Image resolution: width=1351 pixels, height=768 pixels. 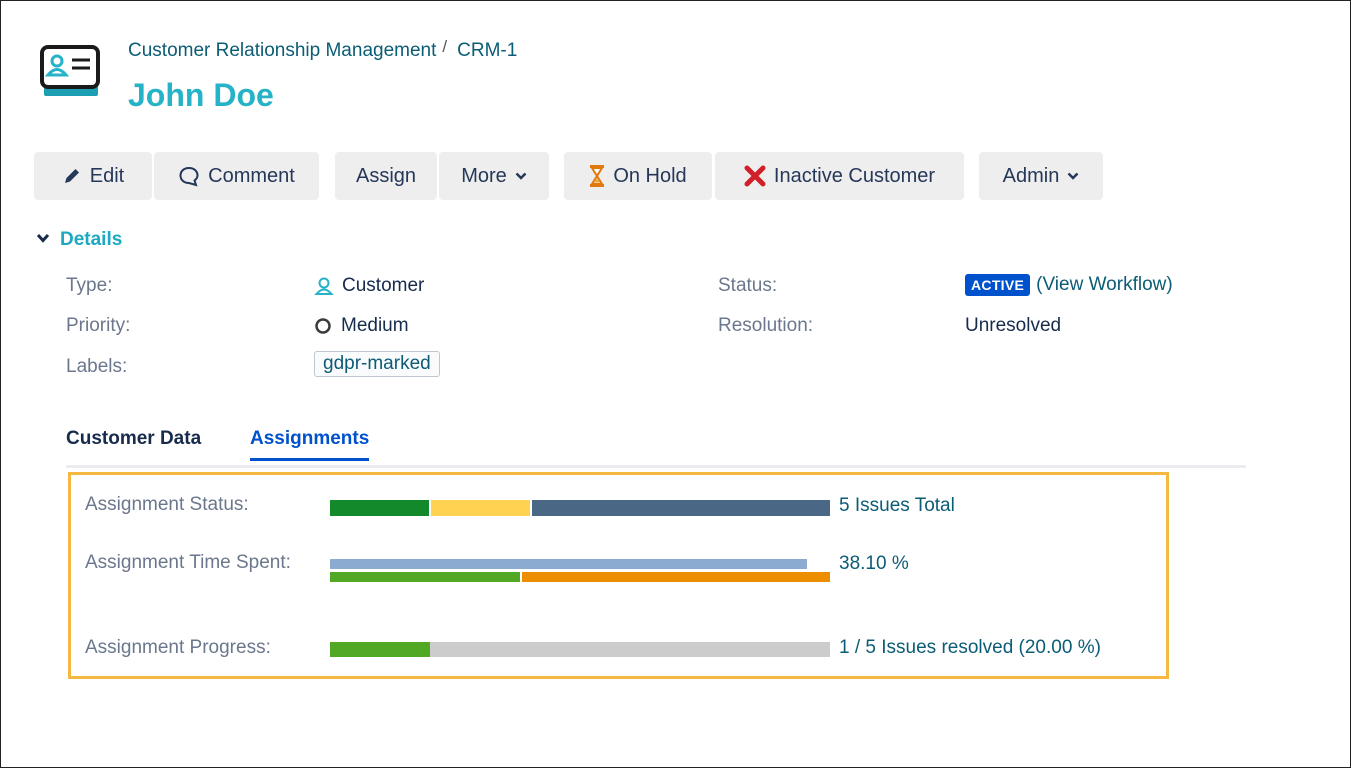 What do you see at coordinates (282, 51) in the screenshot?
I see `breadcrumb-project-link: Customer Relationship Management` at bounding box center [282, 51].